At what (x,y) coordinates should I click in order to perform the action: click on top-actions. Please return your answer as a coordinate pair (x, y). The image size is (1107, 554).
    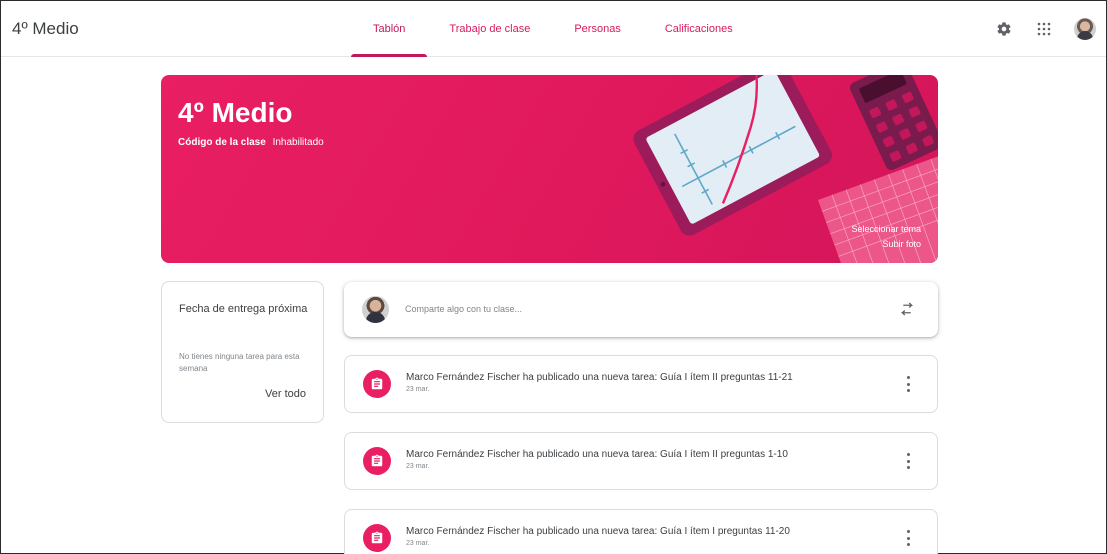
    Looking at the image, I should click on (1045, 29).